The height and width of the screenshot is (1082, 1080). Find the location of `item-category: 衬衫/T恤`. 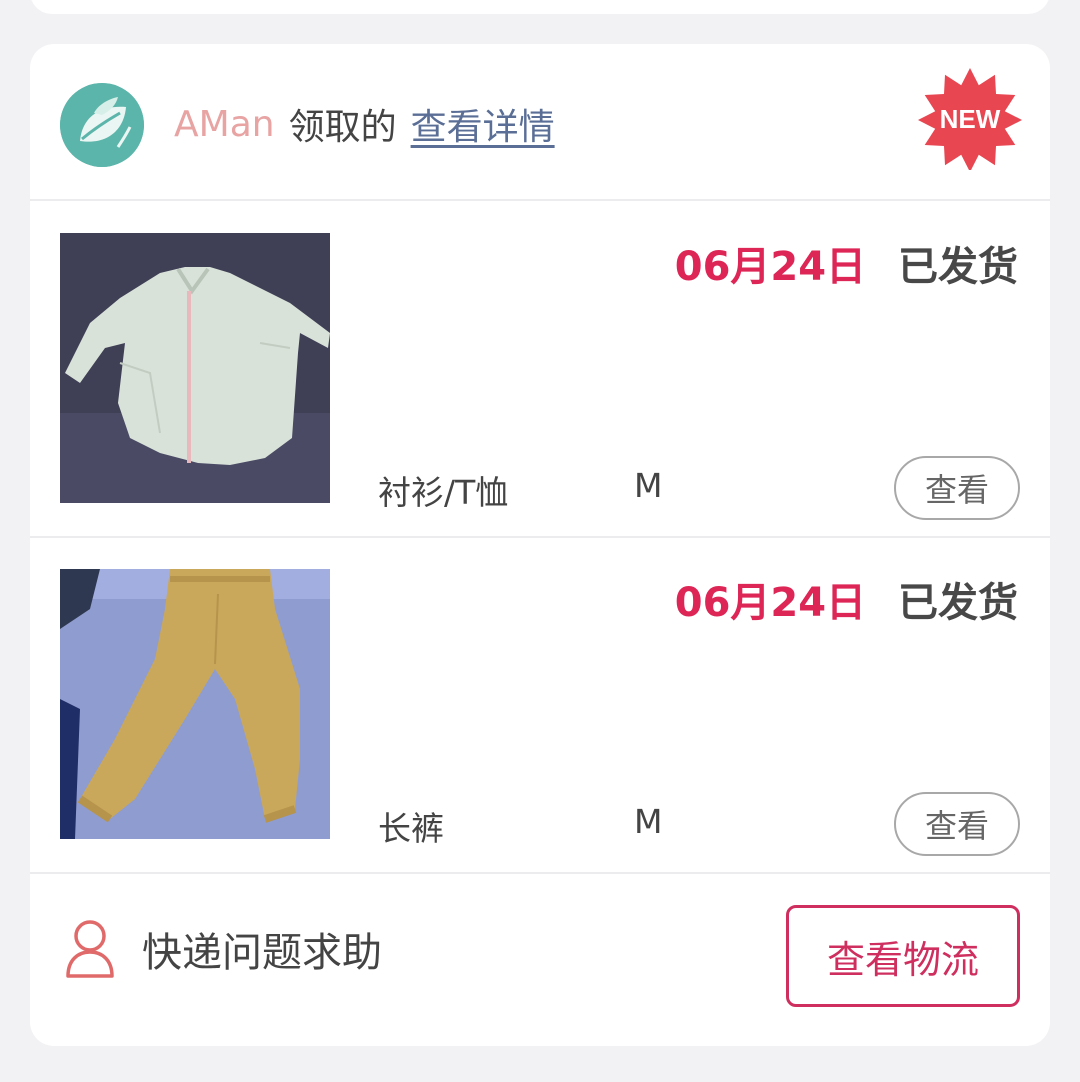

item-category: 衬衫/T恤 is located at coordinates (443, 492).